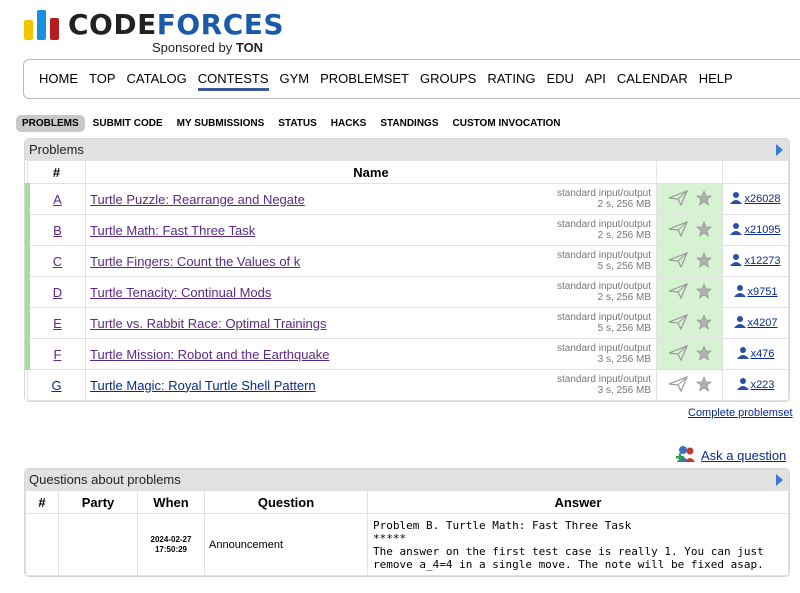 The width and height of the screenshot is (800, 593). I want to click on complete-problemset-link: Complete problemset, so click(740, 413).